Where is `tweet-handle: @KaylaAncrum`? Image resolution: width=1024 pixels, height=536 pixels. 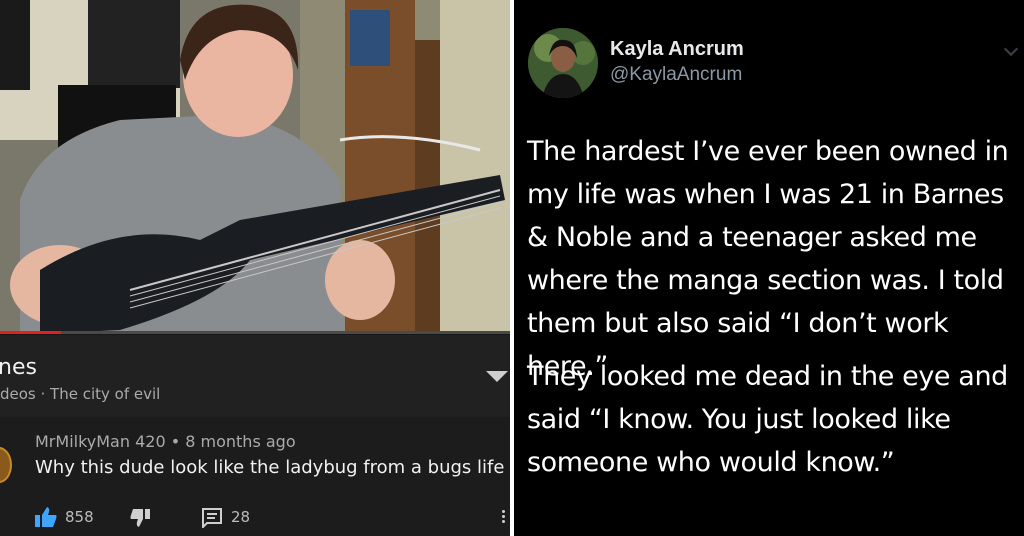
tweet-handle: @KaylaAncrum is located at coordinates (676, 75).